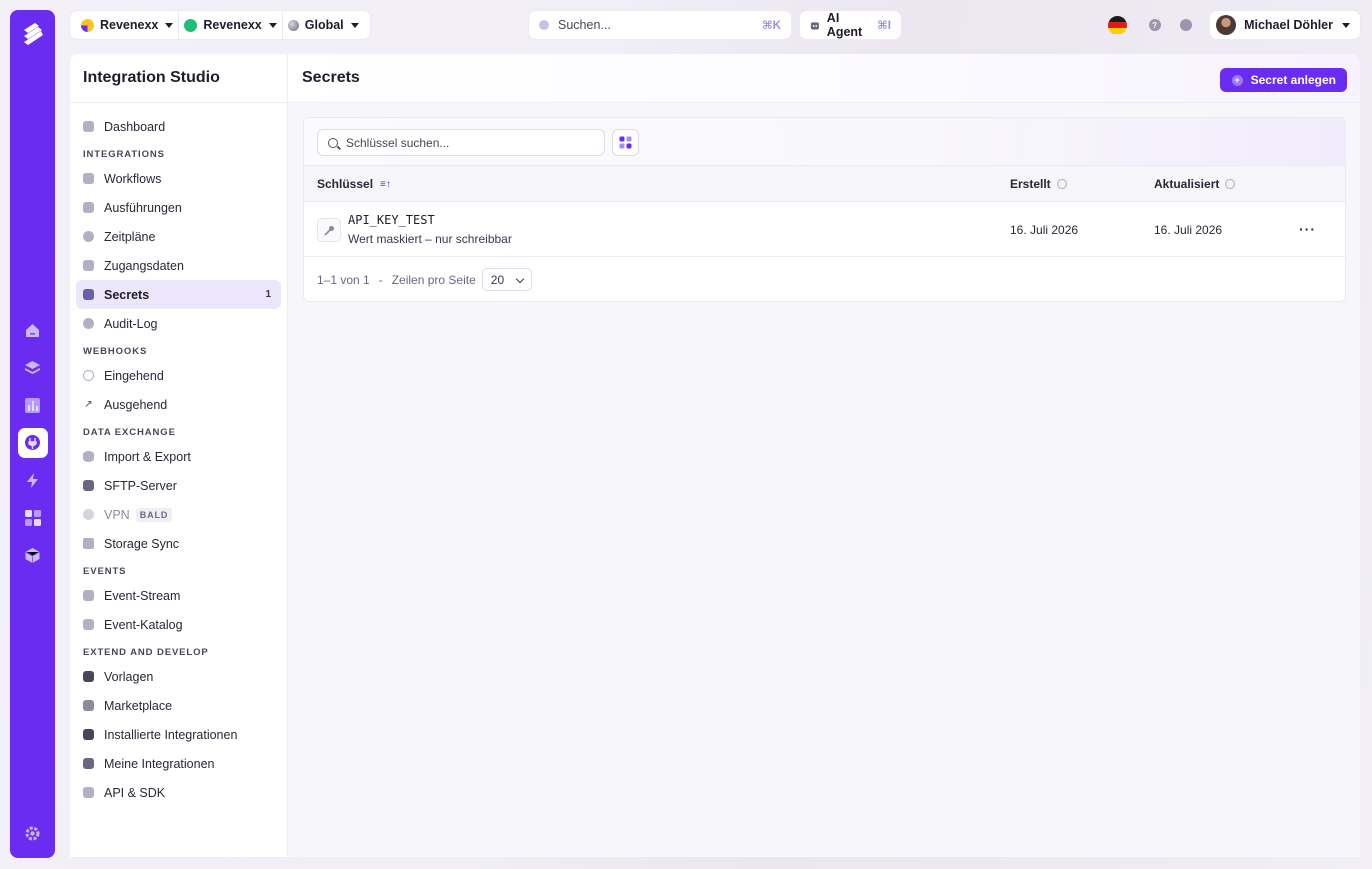 Image resolution: width=1372 pixels, height=869 pixels. I want to click on top-right-actions: ? Michael Döhler, so click(1234, 25).